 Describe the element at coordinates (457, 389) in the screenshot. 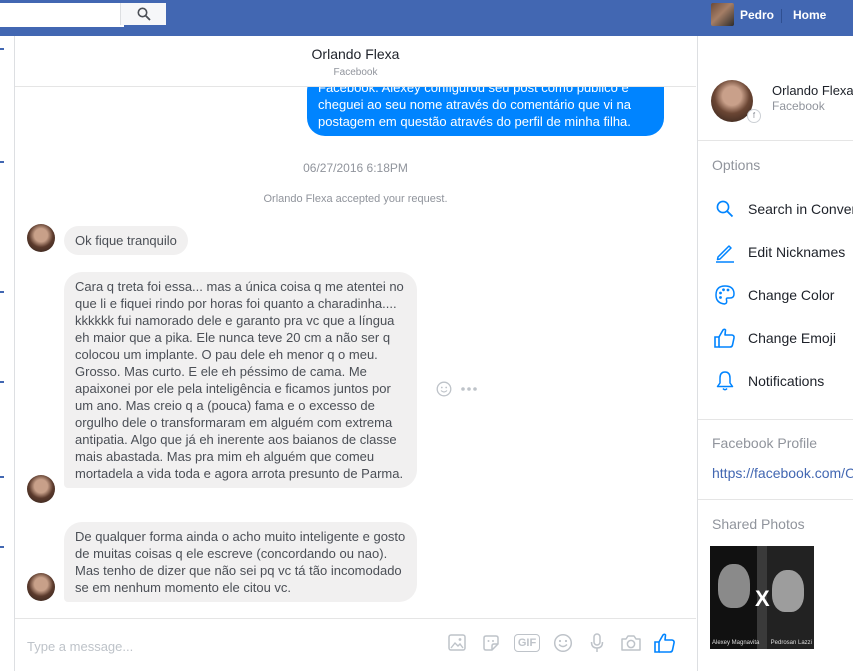

I see `message-actions` at that location.